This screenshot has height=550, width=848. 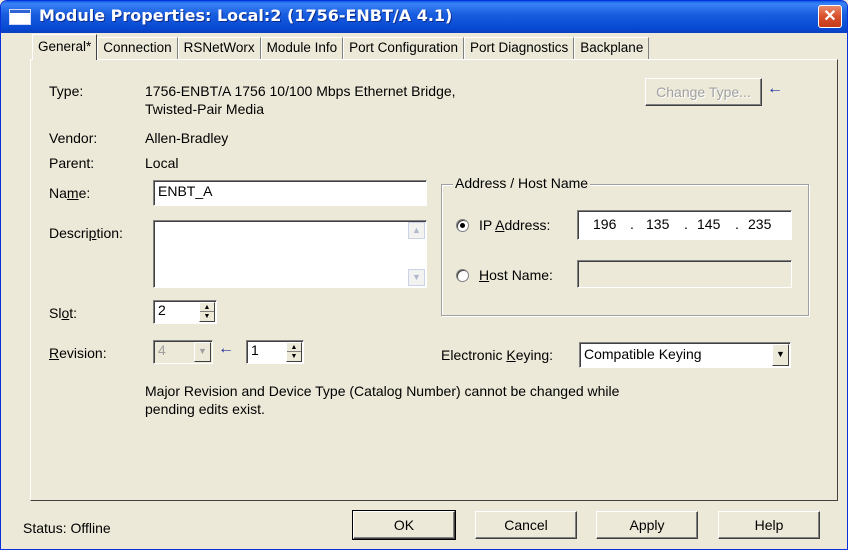 What do you see at coordinates (684, 274) in the screenshot?
I see `host-name-field` at bounding box center [684, 274].